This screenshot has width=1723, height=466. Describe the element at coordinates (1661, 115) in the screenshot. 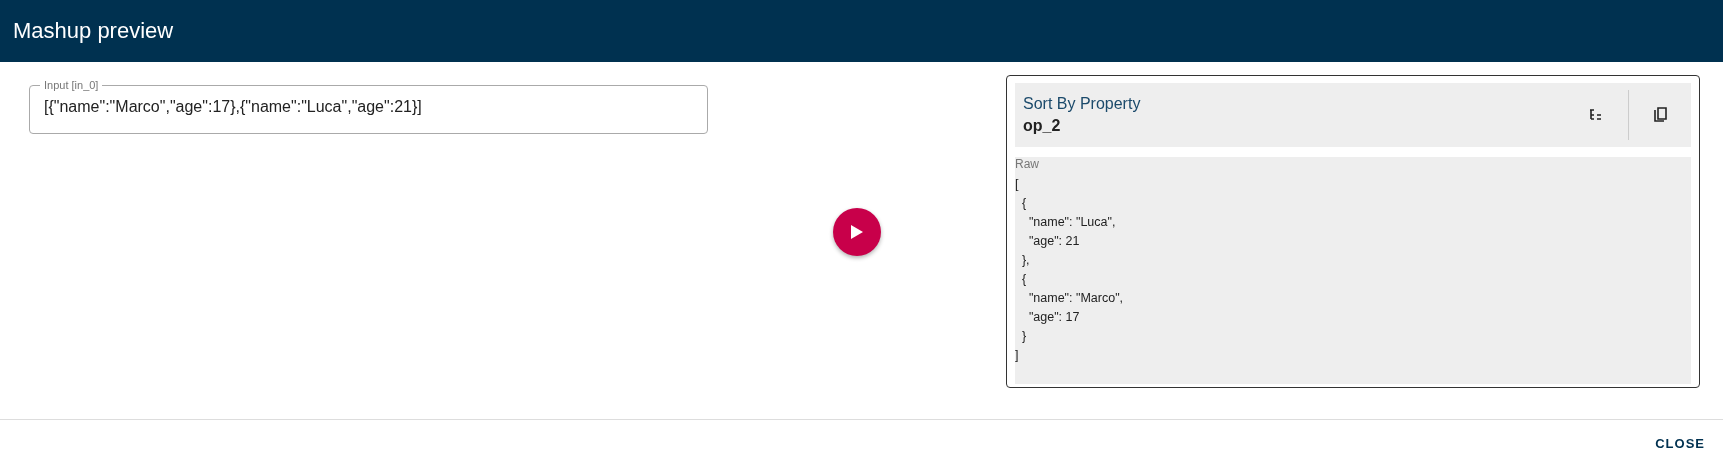

I see `copy-icon` at that location.